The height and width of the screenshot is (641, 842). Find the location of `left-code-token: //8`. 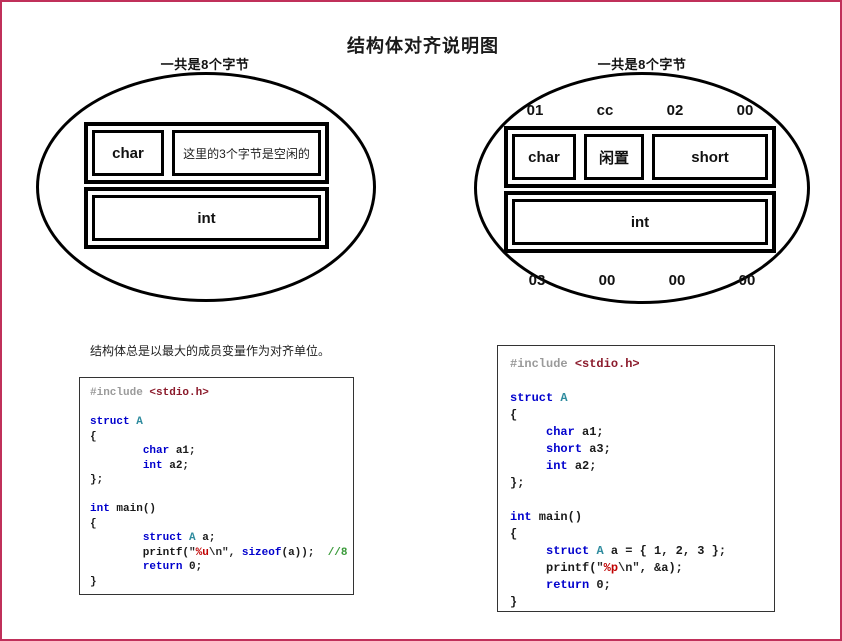

left-code-token: //8 is located at coordinates (337, 552).